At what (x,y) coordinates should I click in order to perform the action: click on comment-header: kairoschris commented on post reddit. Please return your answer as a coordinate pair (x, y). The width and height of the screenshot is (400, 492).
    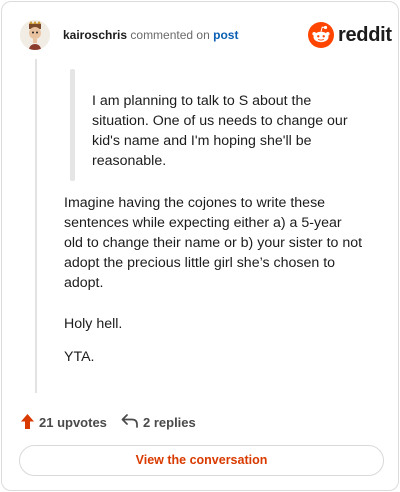
    Looking at the image, I should click on (206, 35).